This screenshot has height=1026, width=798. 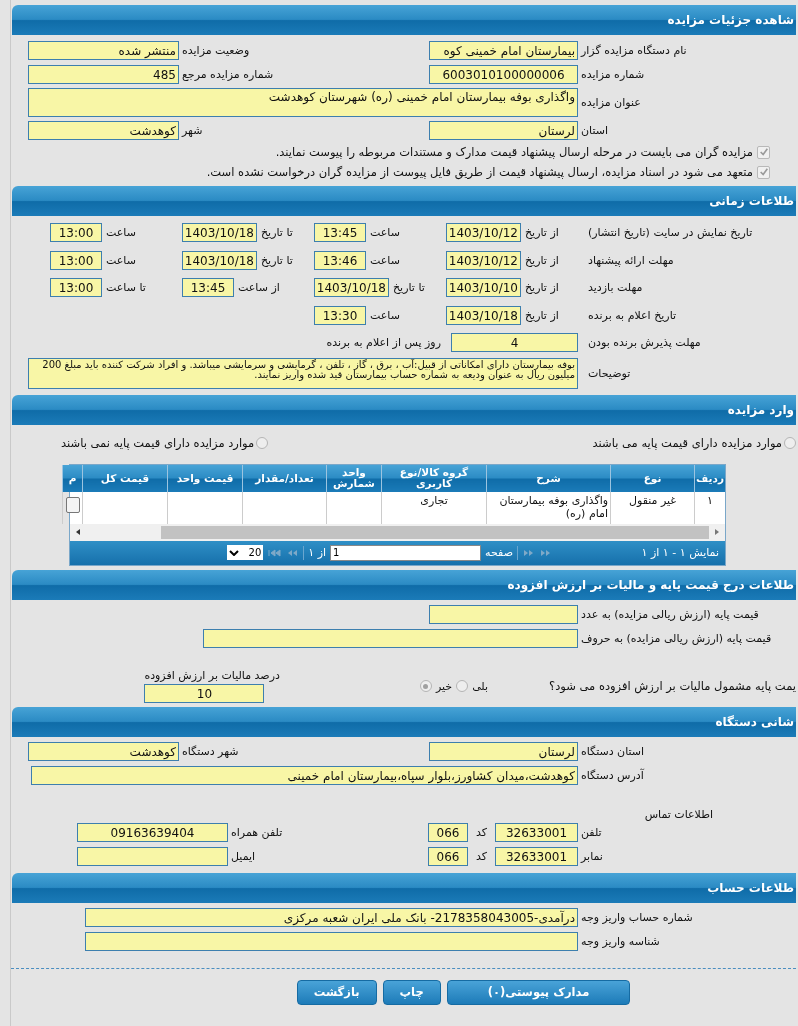 What do you see at coordinates (611, 102) in the screenshot?
I see `field-label: عنوان مزایده` at bounding box center [611, 102].